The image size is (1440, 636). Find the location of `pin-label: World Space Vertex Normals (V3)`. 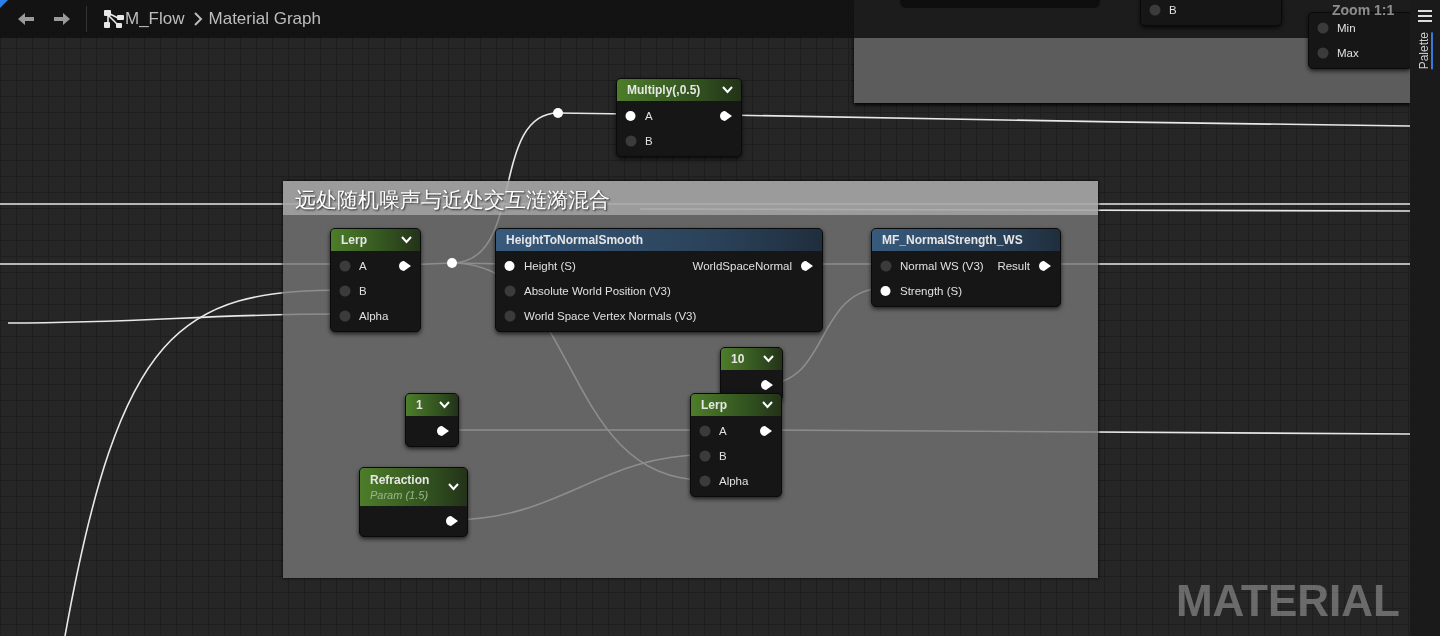

pin-label: World Space Vertex Normals (V3) is located at coordinates (610, 315).